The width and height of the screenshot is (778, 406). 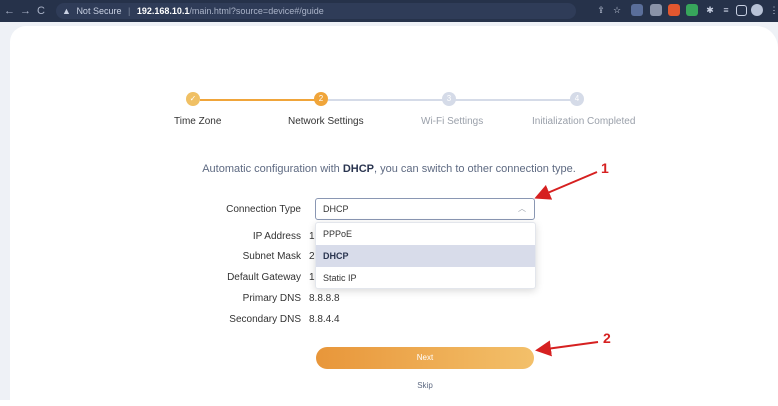 What do you see at coordinates (607, 338) in the screenshot?
I see `annotation-marker-2: 2` at bounding box center [607, 338].